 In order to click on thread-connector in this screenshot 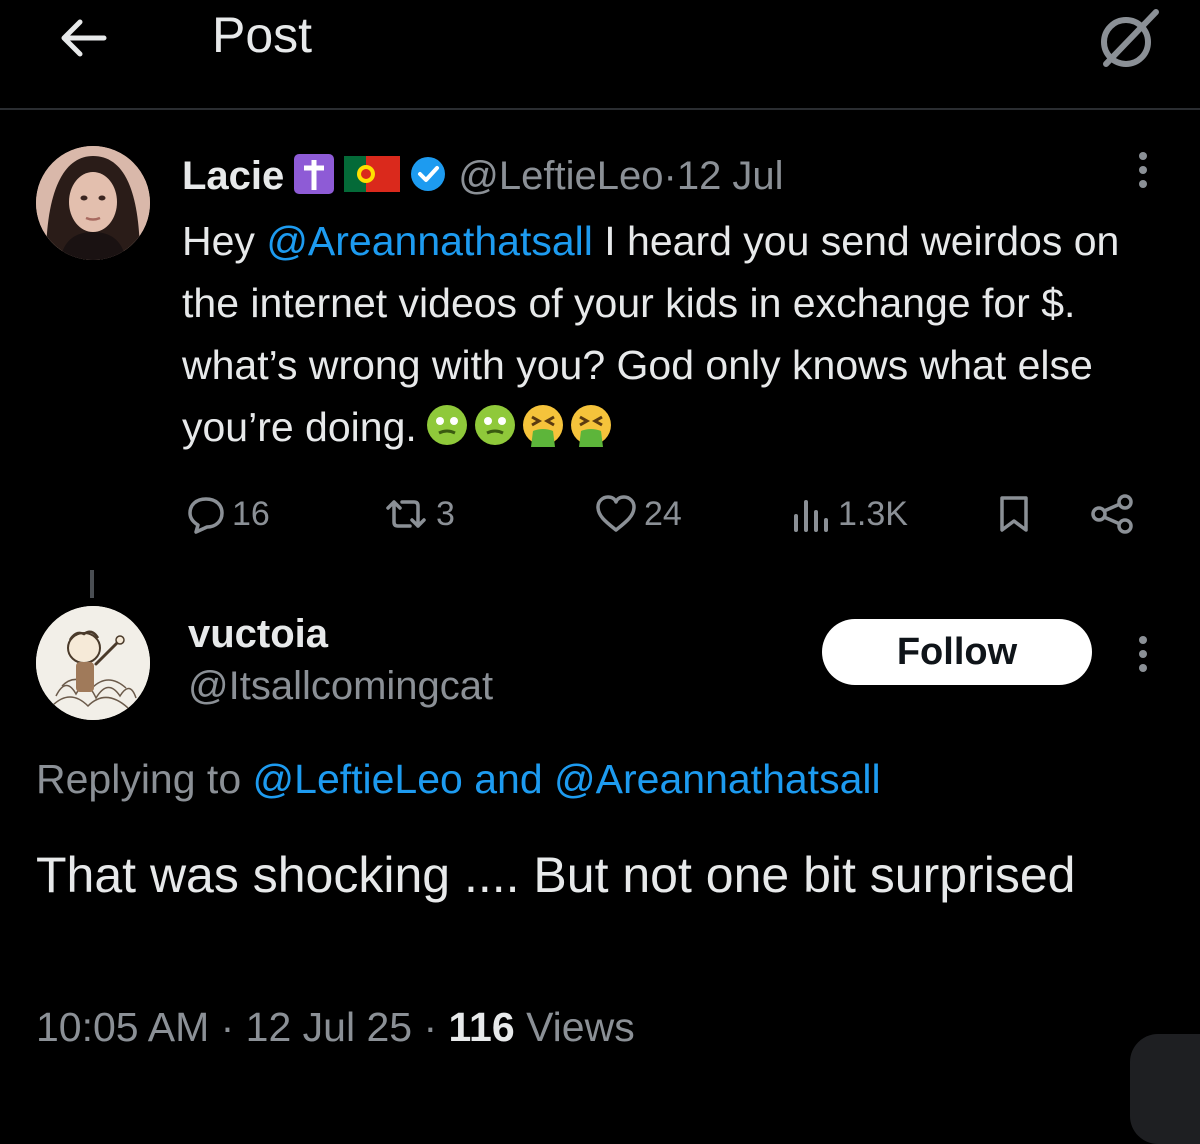, I will do `click(92, 584)`.